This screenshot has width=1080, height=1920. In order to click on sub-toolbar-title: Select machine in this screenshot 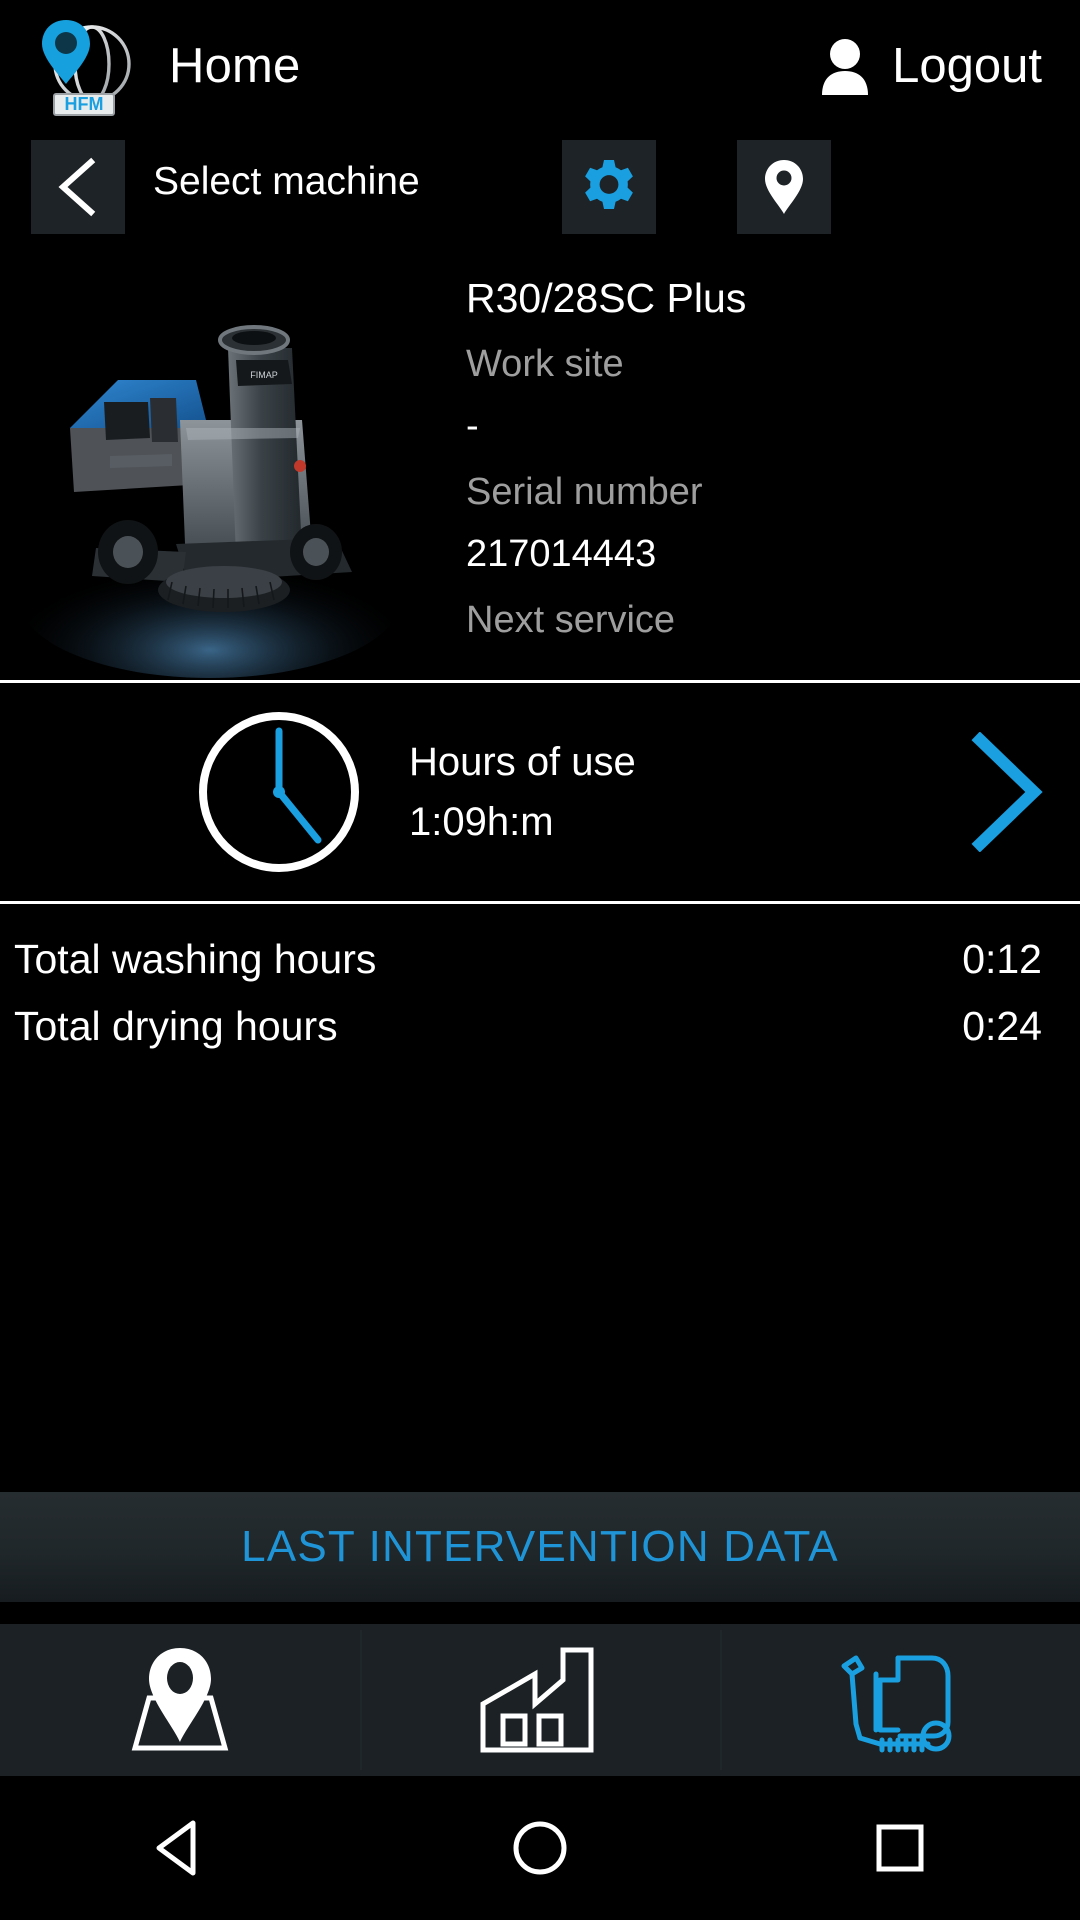, I will do `click(286, 181)`.